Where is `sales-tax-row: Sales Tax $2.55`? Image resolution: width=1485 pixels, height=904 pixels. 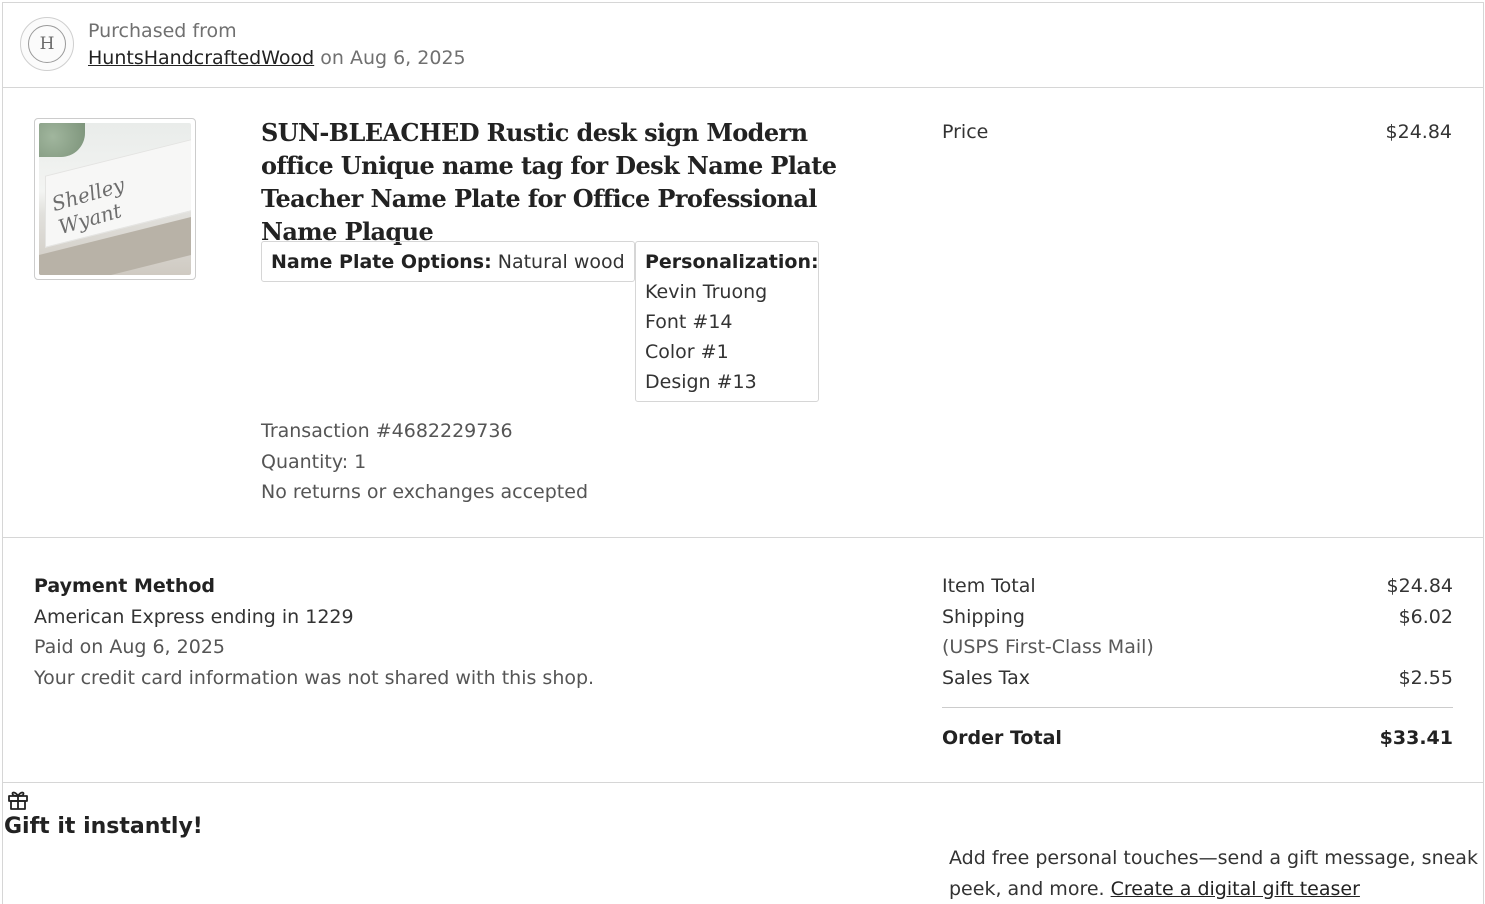
sales-tax-row: Sales Tax $2.55 is located at coordinates (1197, 678).